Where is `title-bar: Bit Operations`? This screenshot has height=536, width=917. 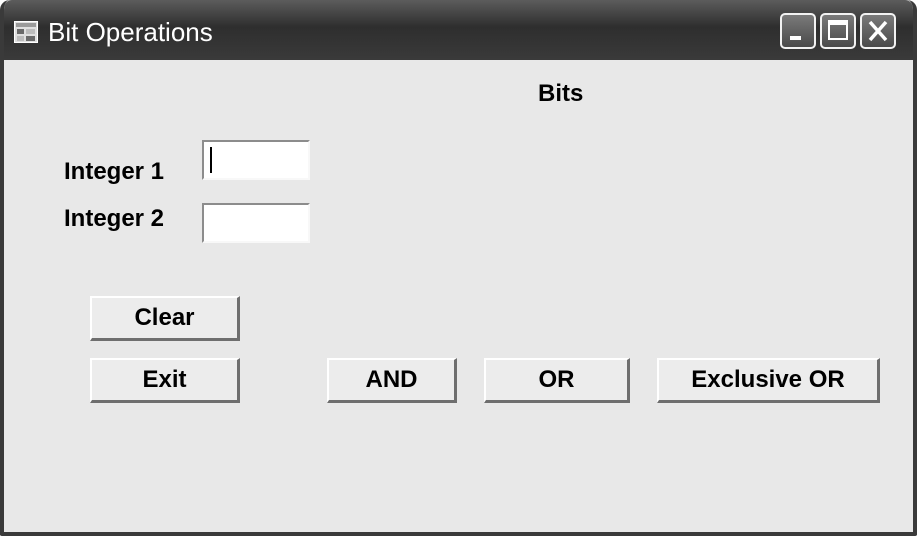 title-bar: Bit Operations is located at coordinates (458, 30).